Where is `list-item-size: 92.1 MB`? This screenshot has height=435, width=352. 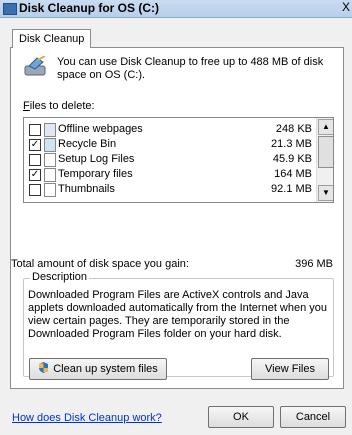 list-item-size: 92.1 MB is located at coordinates (291, 189).